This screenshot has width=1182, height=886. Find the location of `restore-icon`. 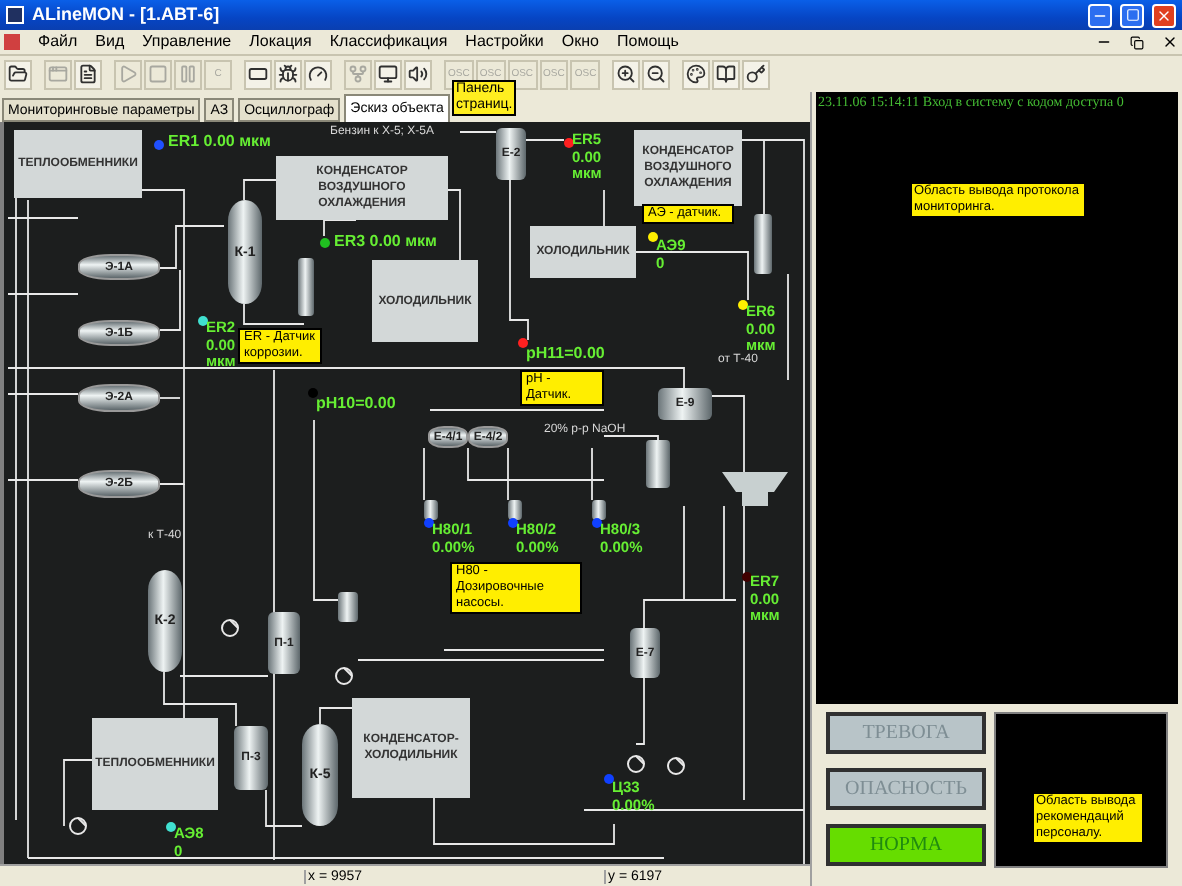

restore-icon is located at coordinates (1137, 42).